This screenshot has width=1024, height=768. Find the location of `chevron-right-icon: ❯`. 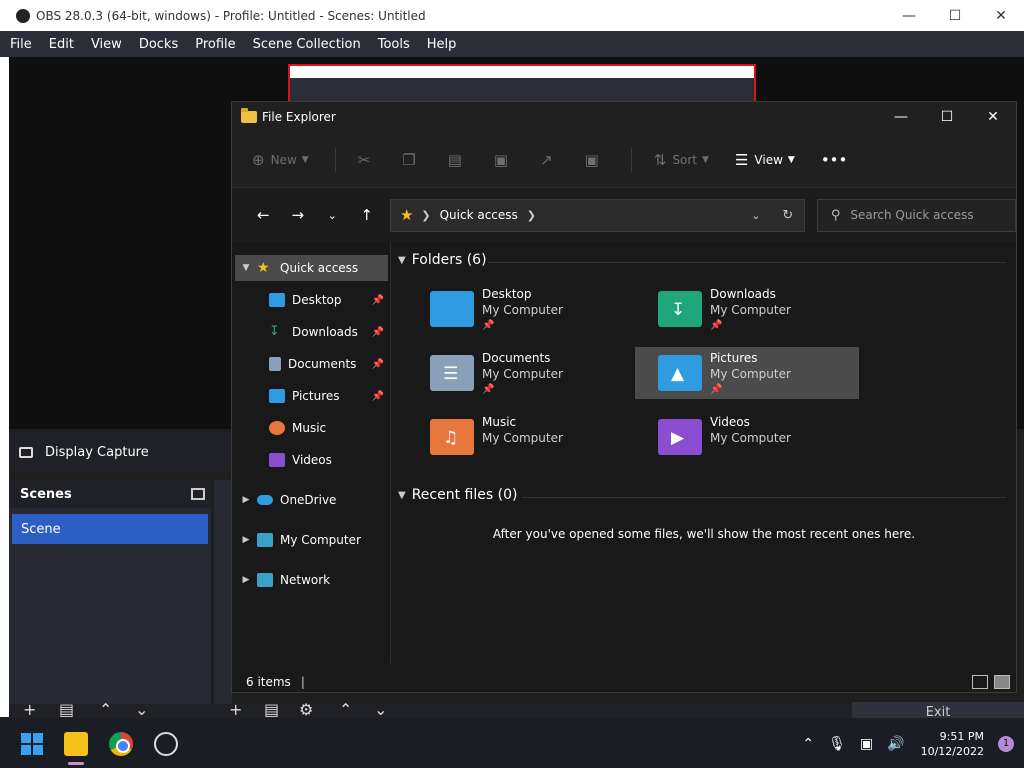

chevron-right-icon: ❯ is located at coordinates (531, 215).